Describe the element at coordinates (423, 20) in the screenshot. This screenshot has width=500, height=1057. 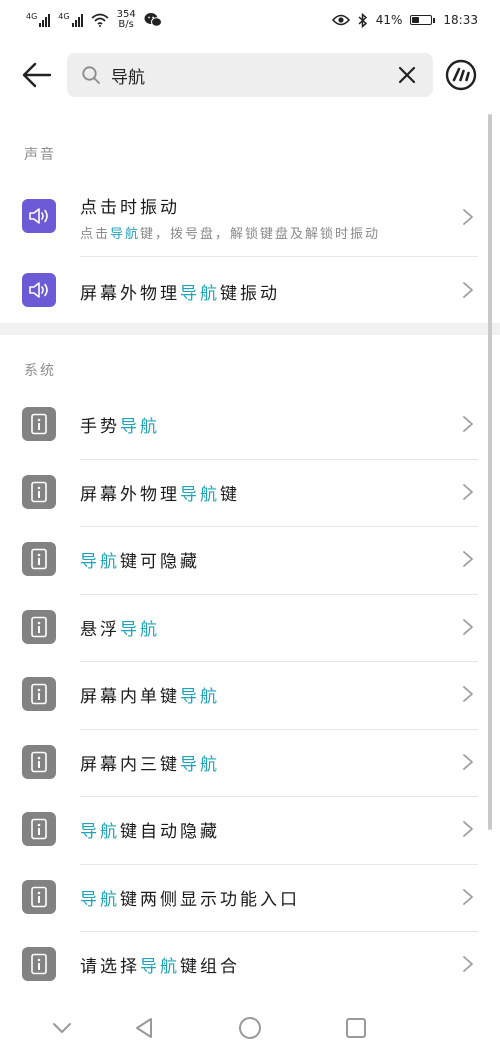
I see `battery-icon` at that location.